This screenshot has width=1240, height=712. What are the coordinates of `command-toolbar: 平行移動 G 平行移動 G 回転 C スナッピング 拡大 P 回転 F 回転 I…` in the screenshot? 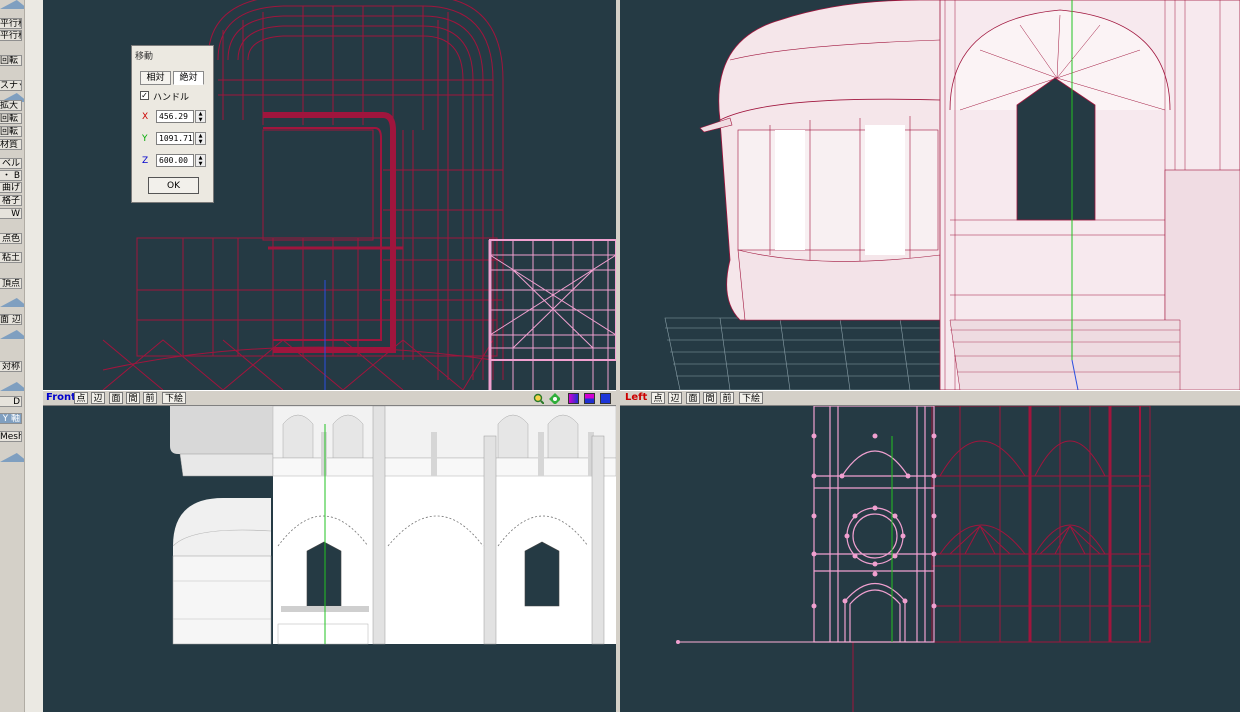 It's located at (12, 356).